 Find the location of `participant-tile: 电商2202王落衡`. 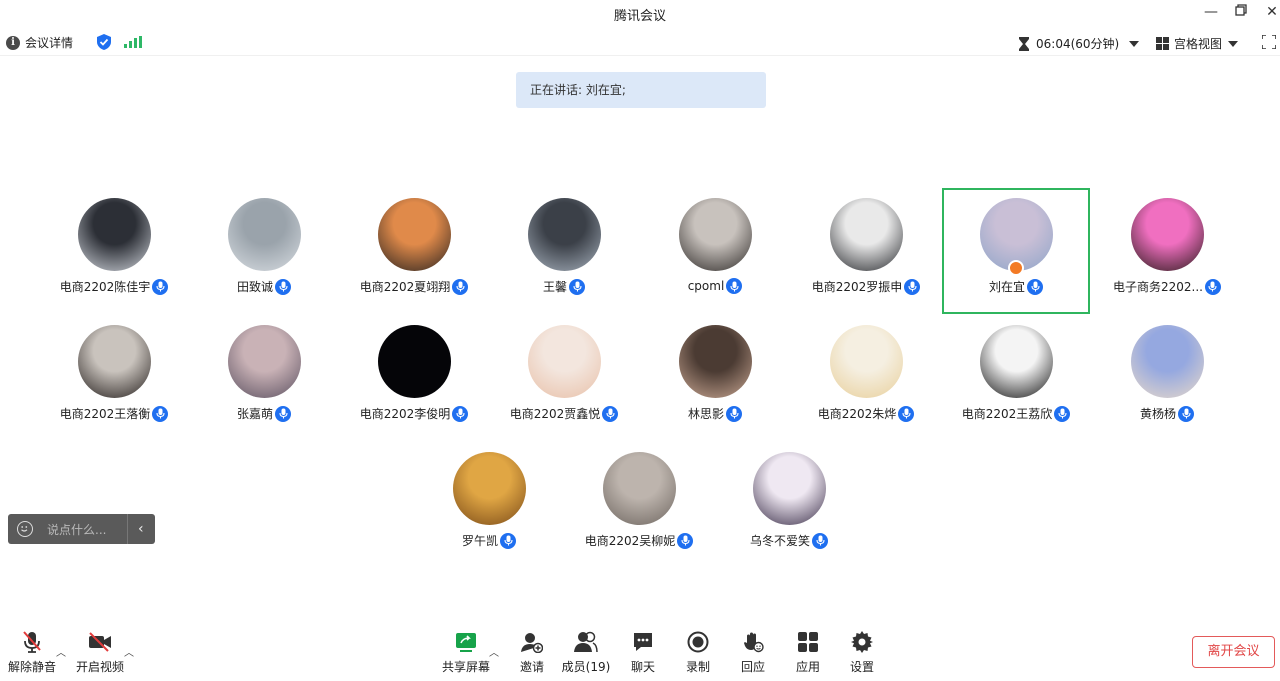

participant-tile: 电商2202王落衡 is located at coordinates (114, 378).